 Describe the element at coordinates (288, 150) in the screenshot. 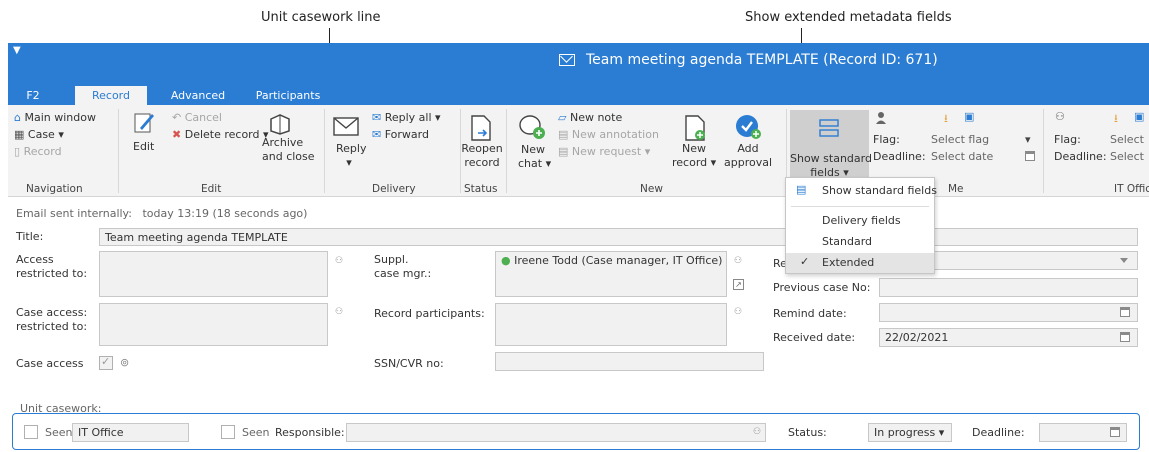

I see `archive-close-button: Archive and close` at that location.